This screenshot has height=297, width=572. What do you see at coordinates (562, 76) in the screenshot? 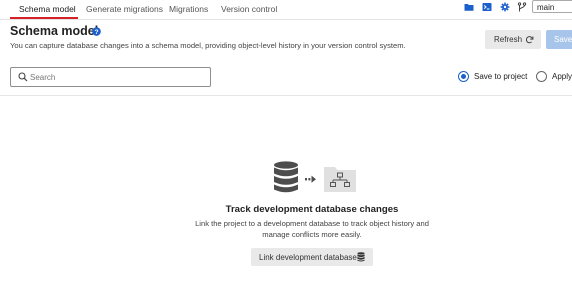
I see `apply-label: Apply` at bounding box center [562, 76].